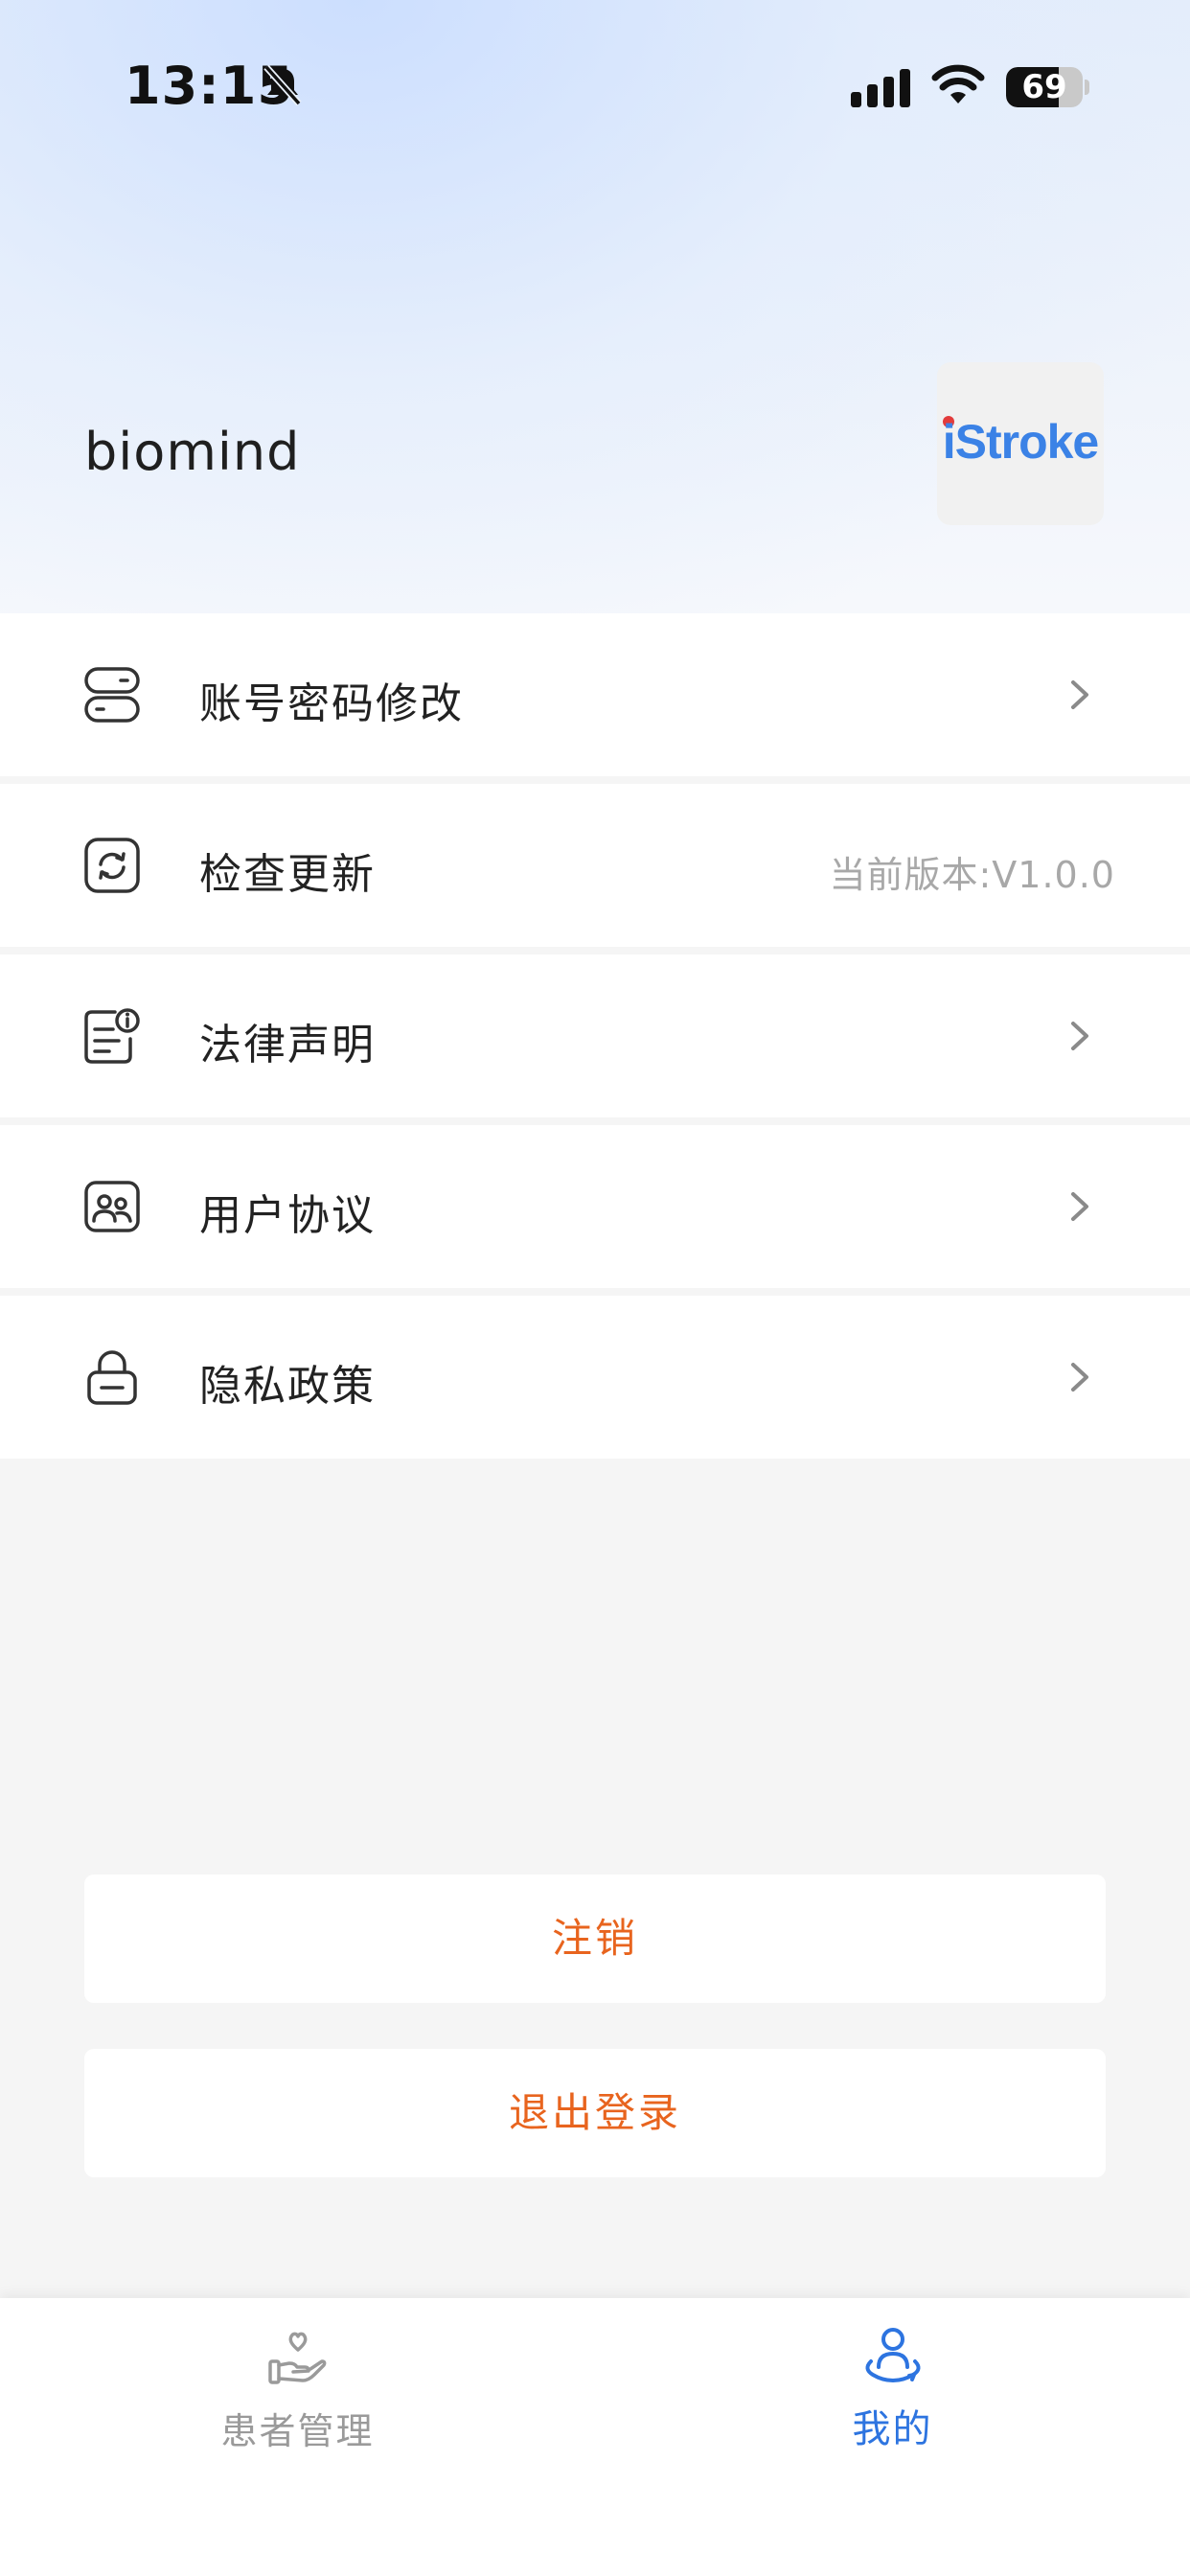  What do you see at coordinates (881, 88) in the screenshot?
I see `cellular-signal-icon` at bounding box center [881, 88].